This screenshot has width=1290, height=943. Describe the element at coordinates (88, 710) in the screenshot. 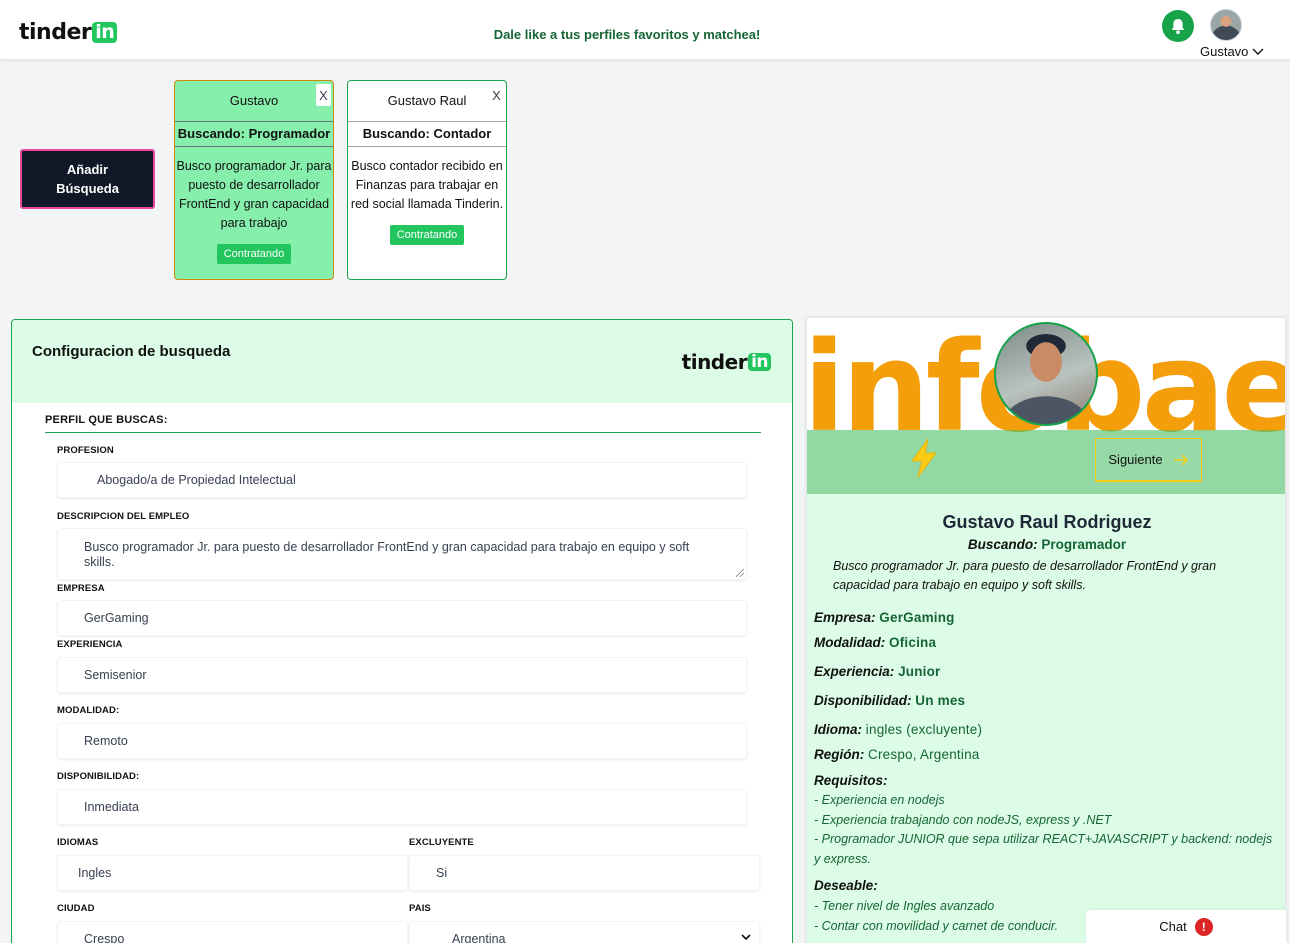

I see `modalidad-label: MODALIDAD:` at that location.